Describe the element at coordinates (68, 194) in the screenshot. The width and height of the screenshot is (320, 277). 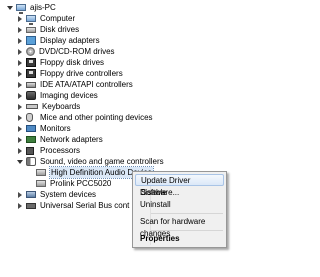
I see `tree-item-label: System devices` at that location.